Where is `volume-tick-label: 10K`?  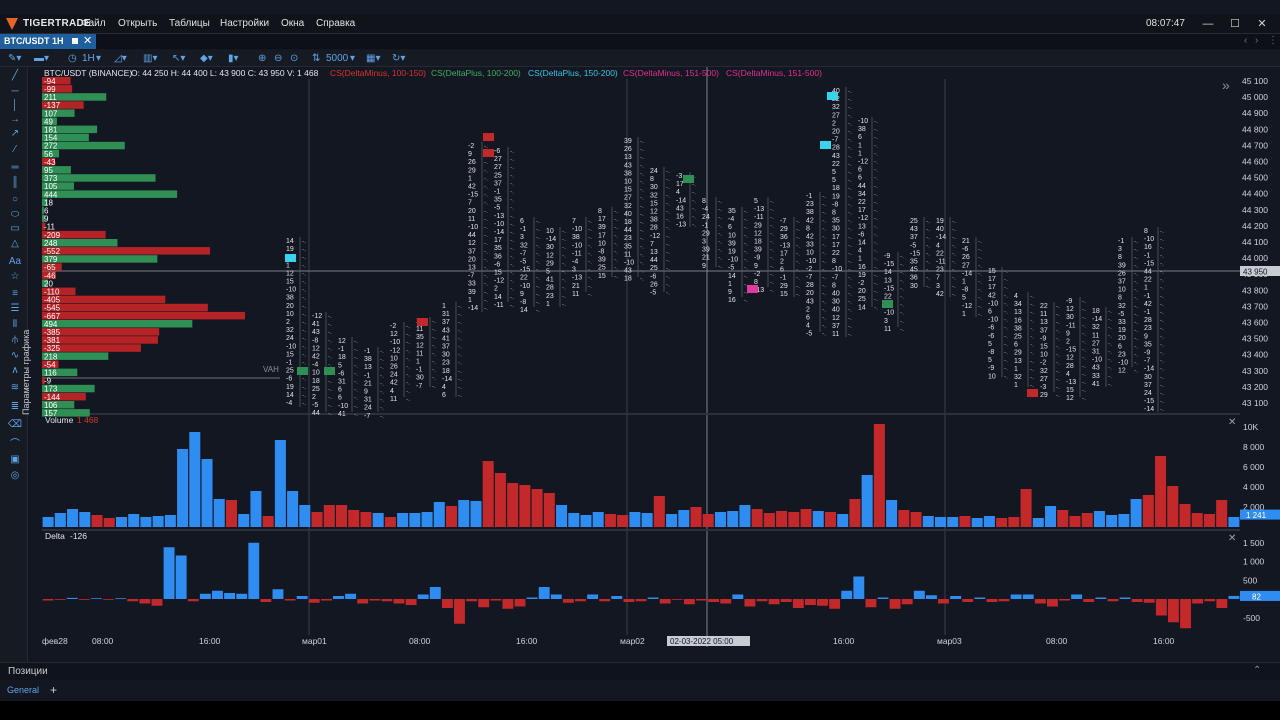
volume-tick-label: 10K is located at coordinates (1250, 427).